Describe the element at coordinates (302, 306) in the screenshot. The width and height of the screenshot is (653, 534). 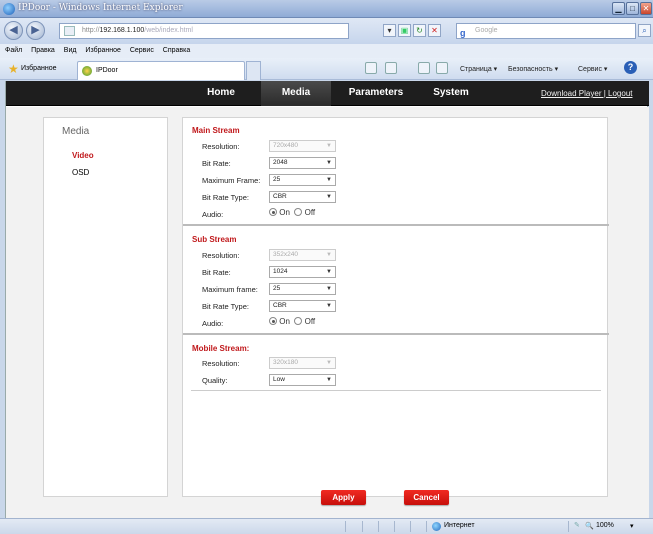
I see `sub-ratetype-select: CBR ▼` at that location.